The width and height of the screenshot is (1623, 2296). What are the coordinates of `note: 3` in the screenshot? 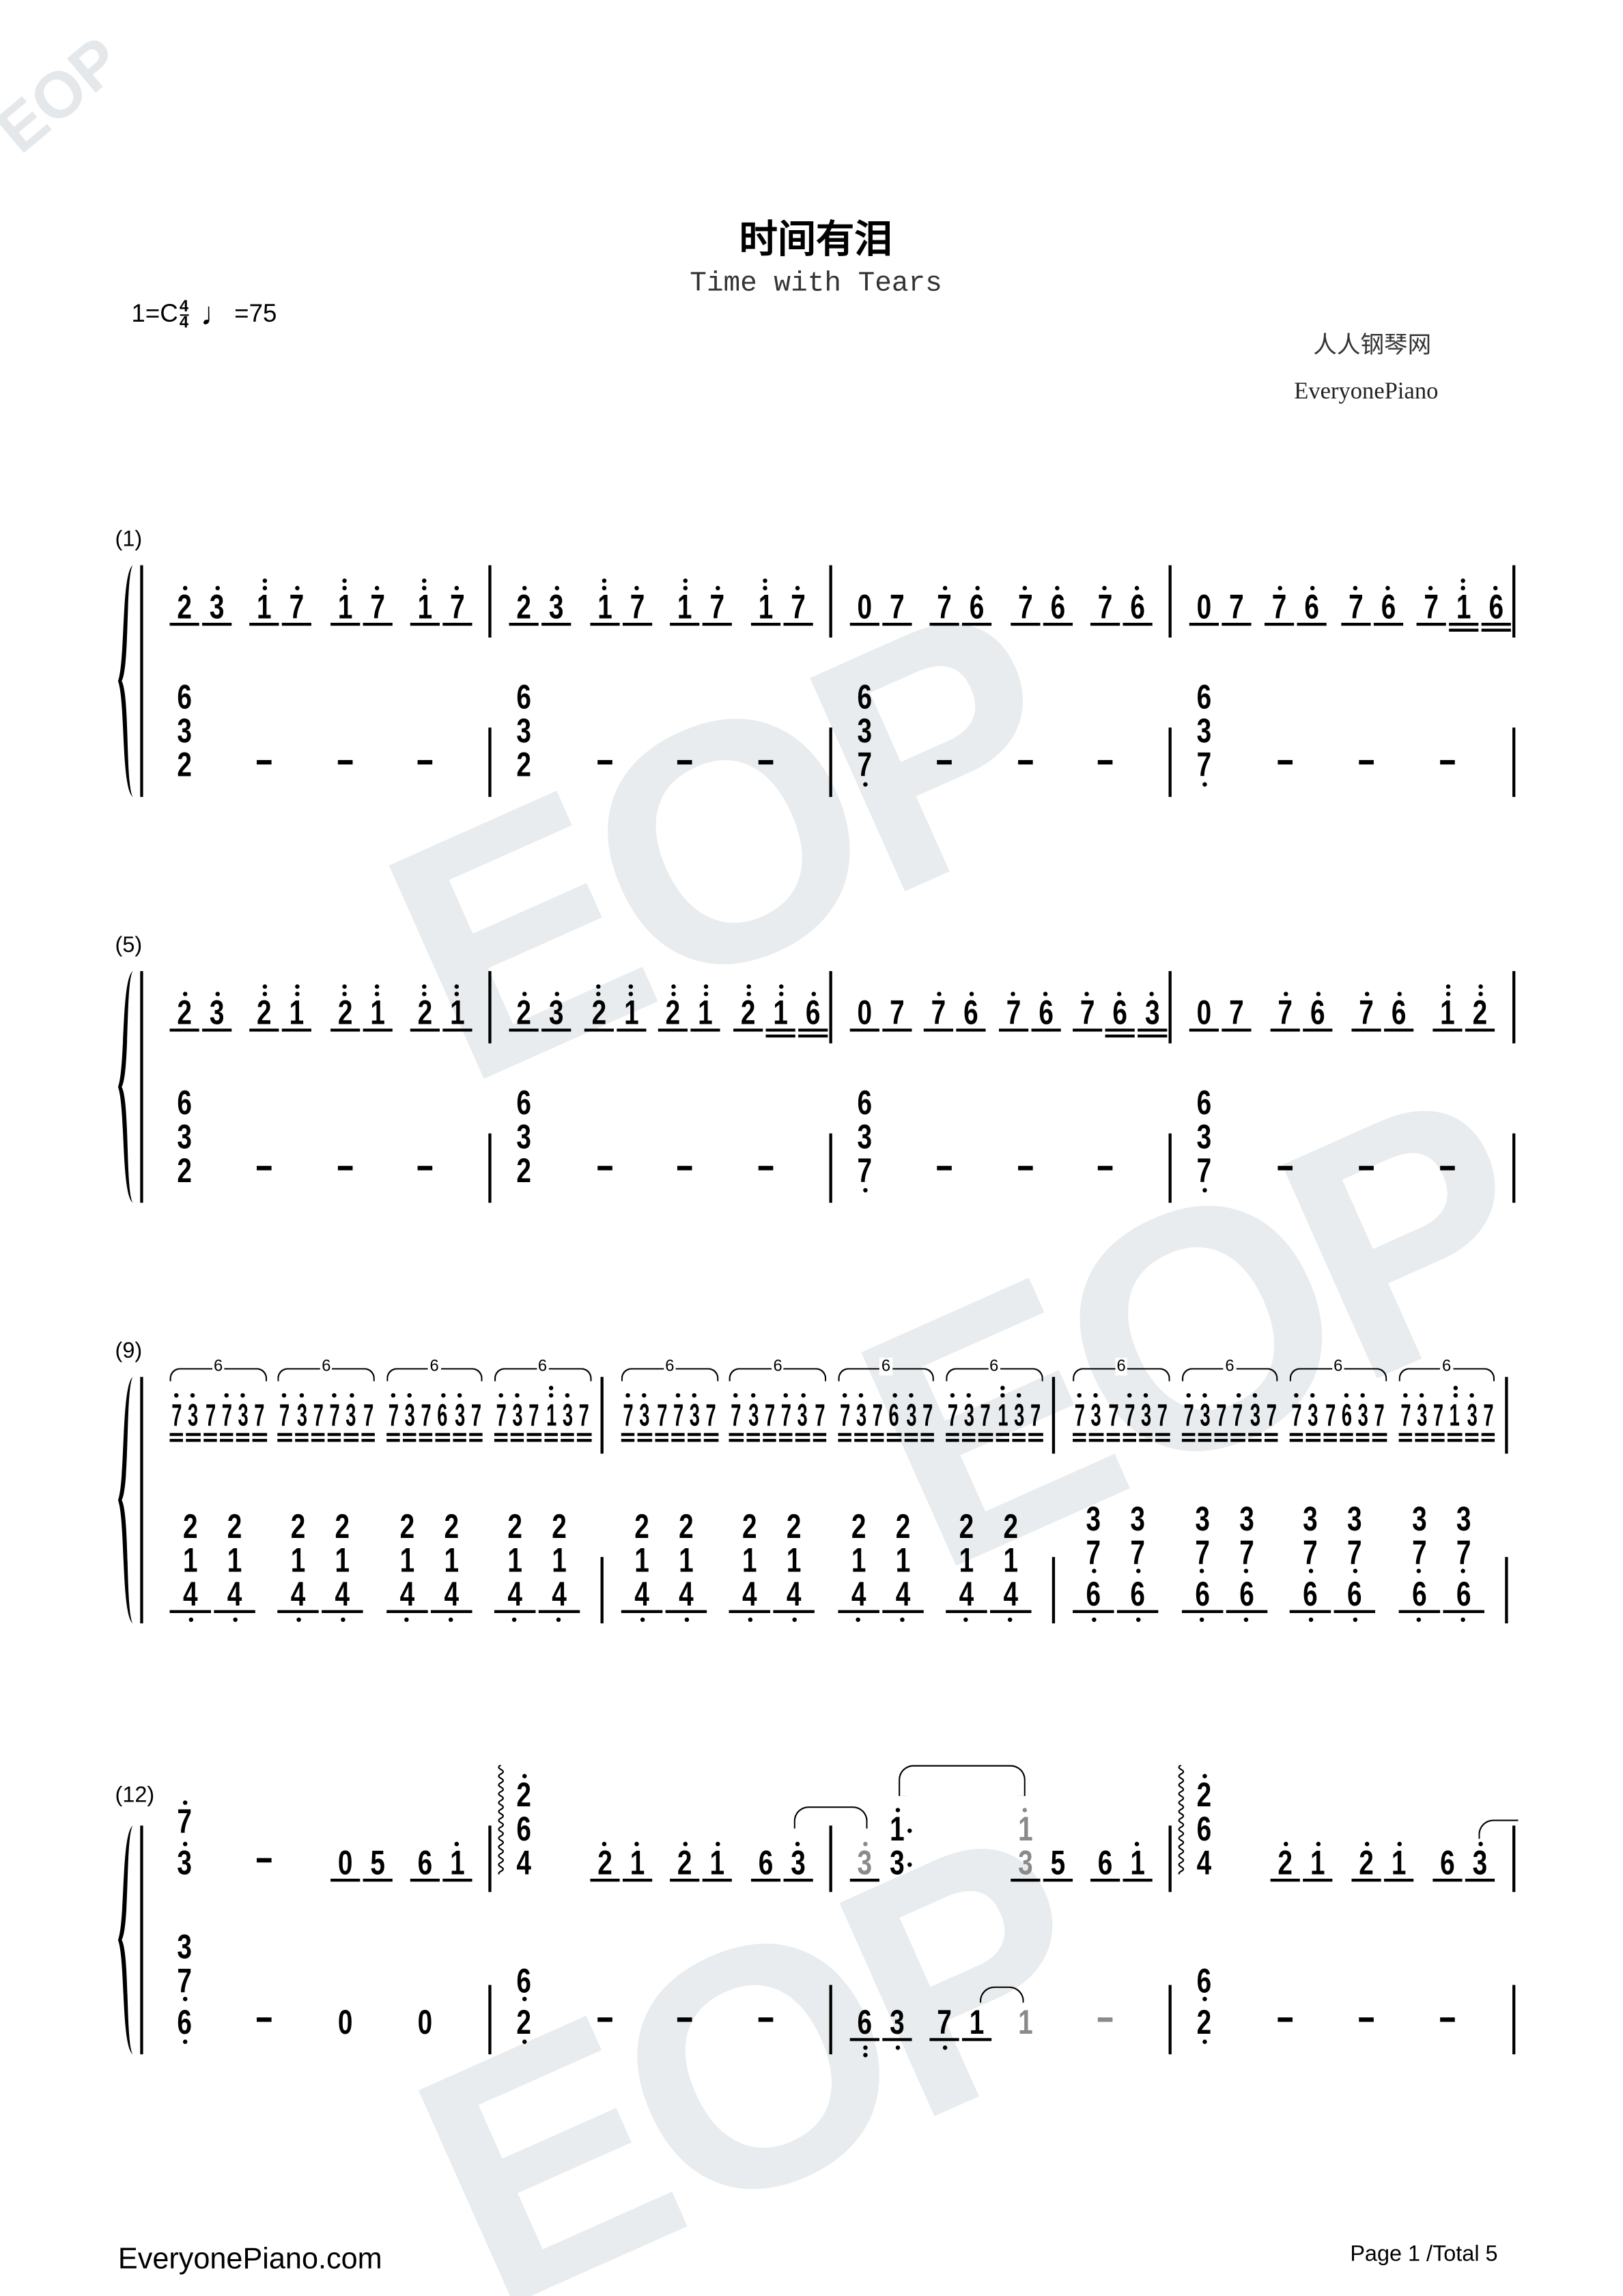 It's located at (897, 2027).